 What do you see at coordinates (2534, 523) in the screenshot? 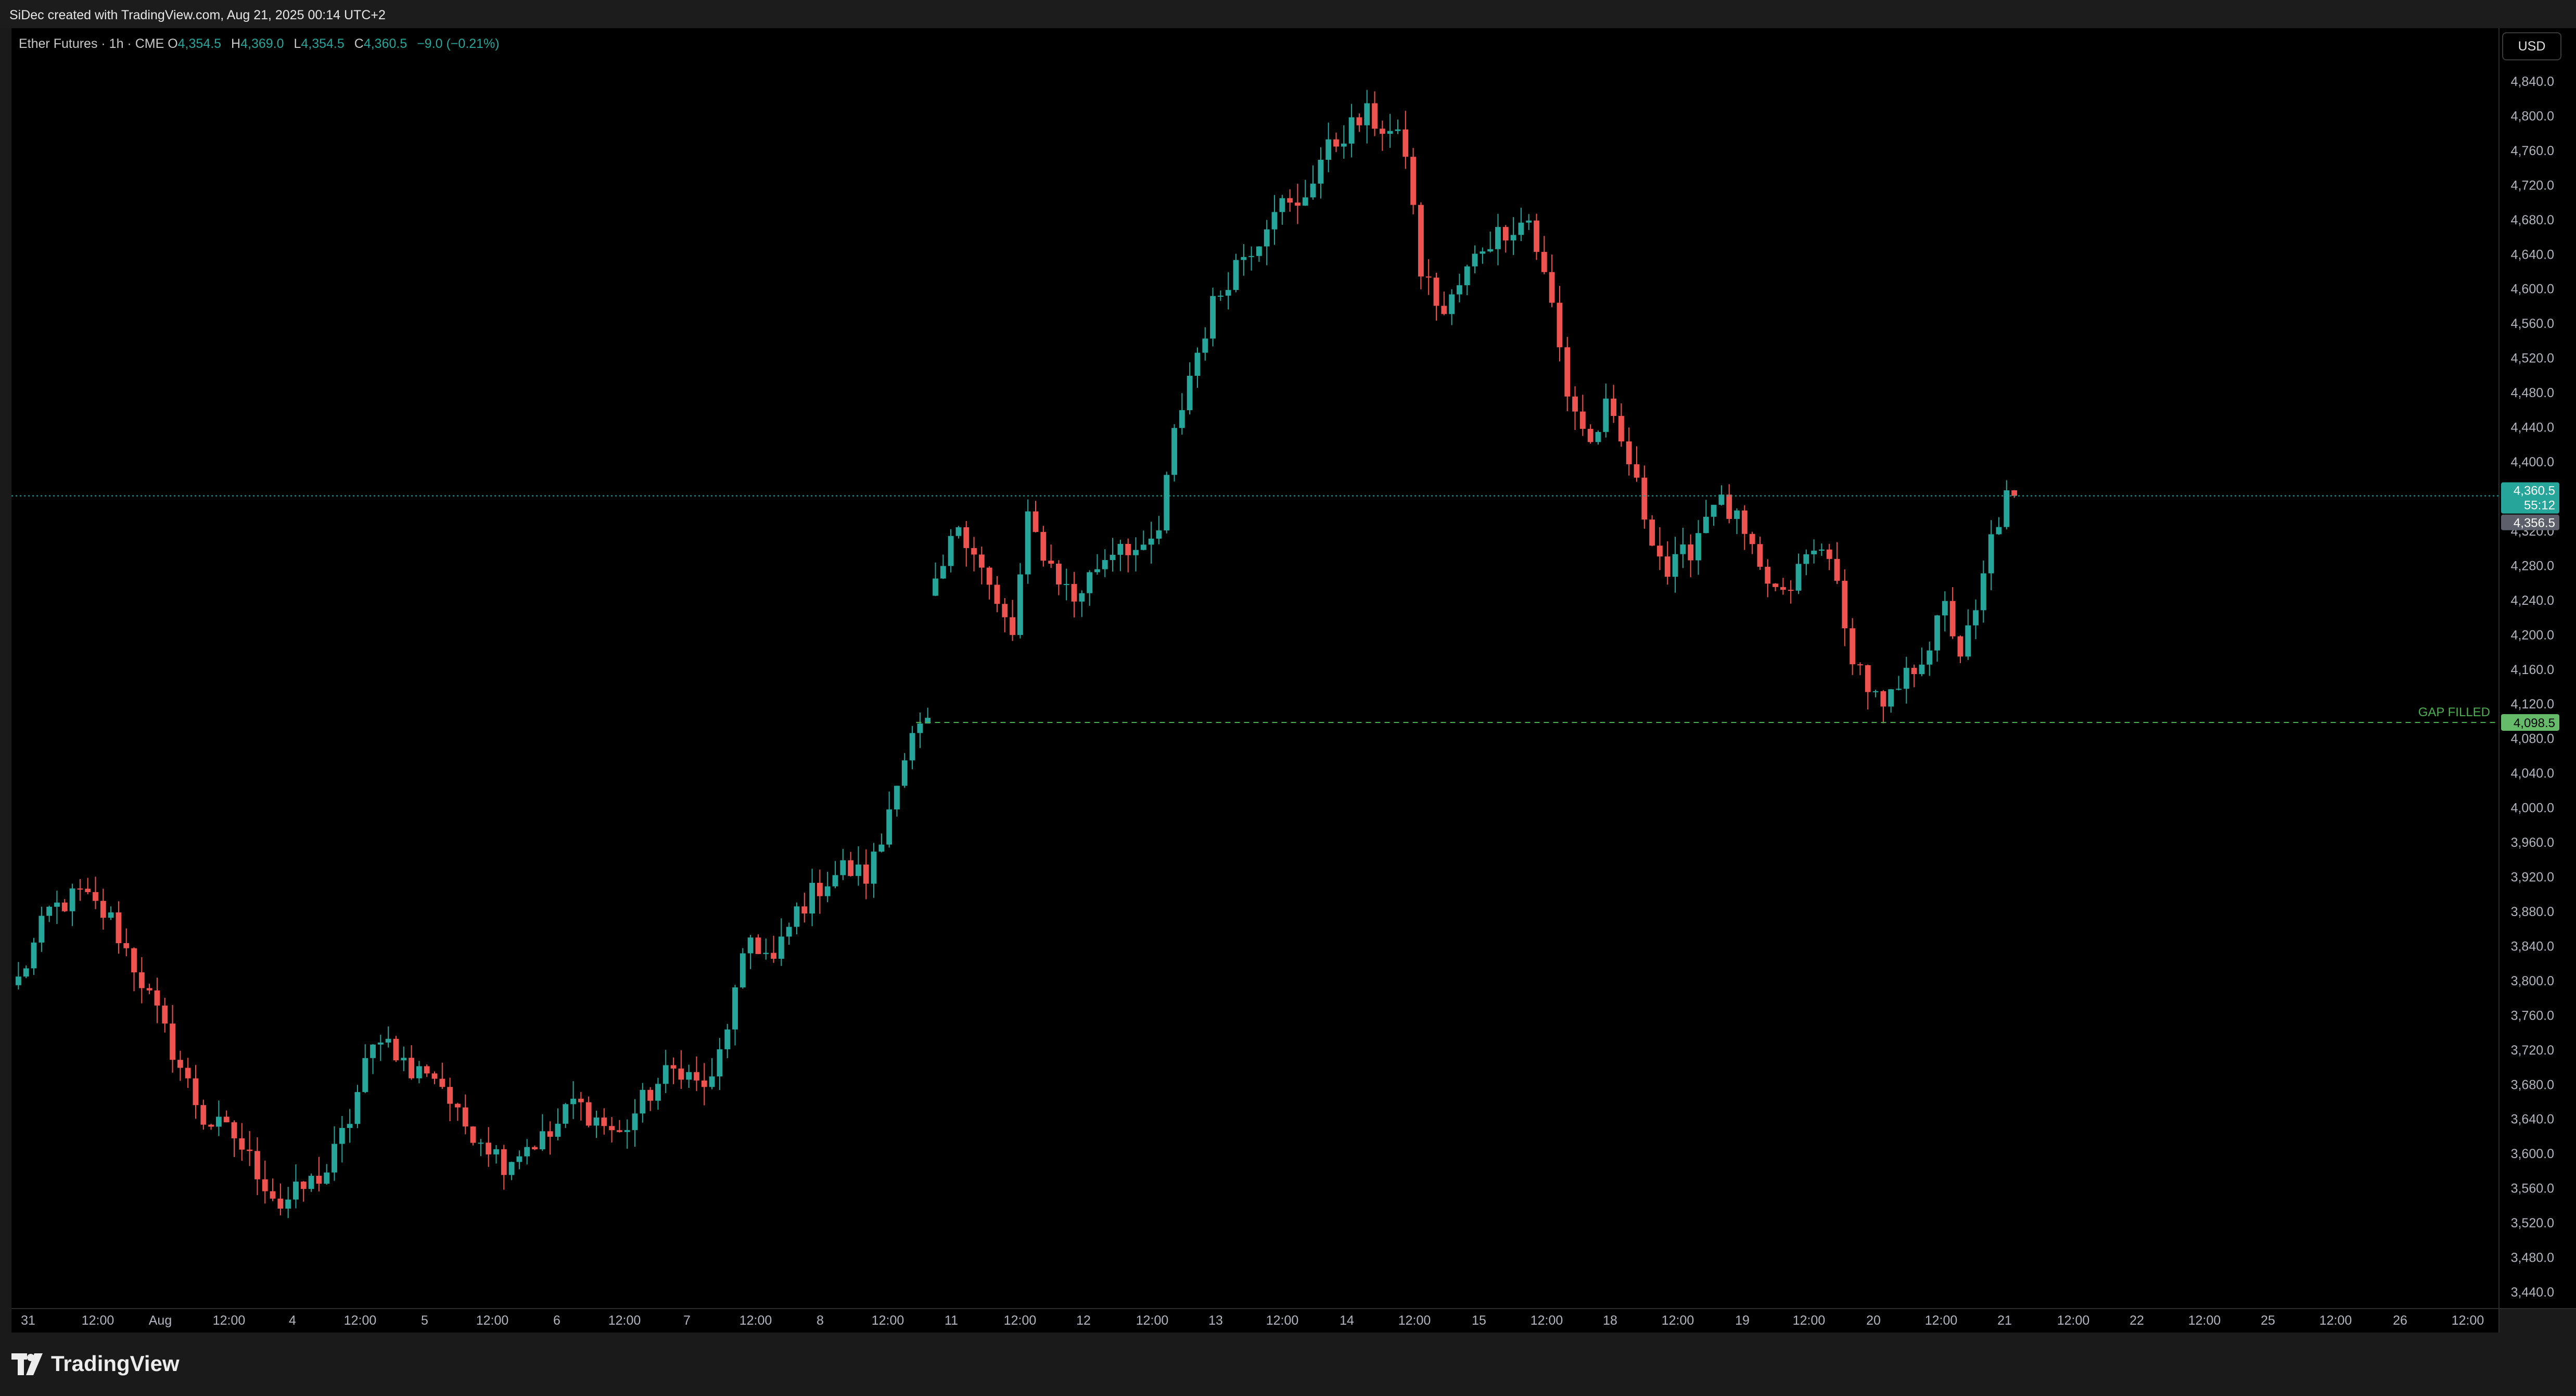
I see `prev-close-value: 4,356.5` at bounding box center [2534, 523].